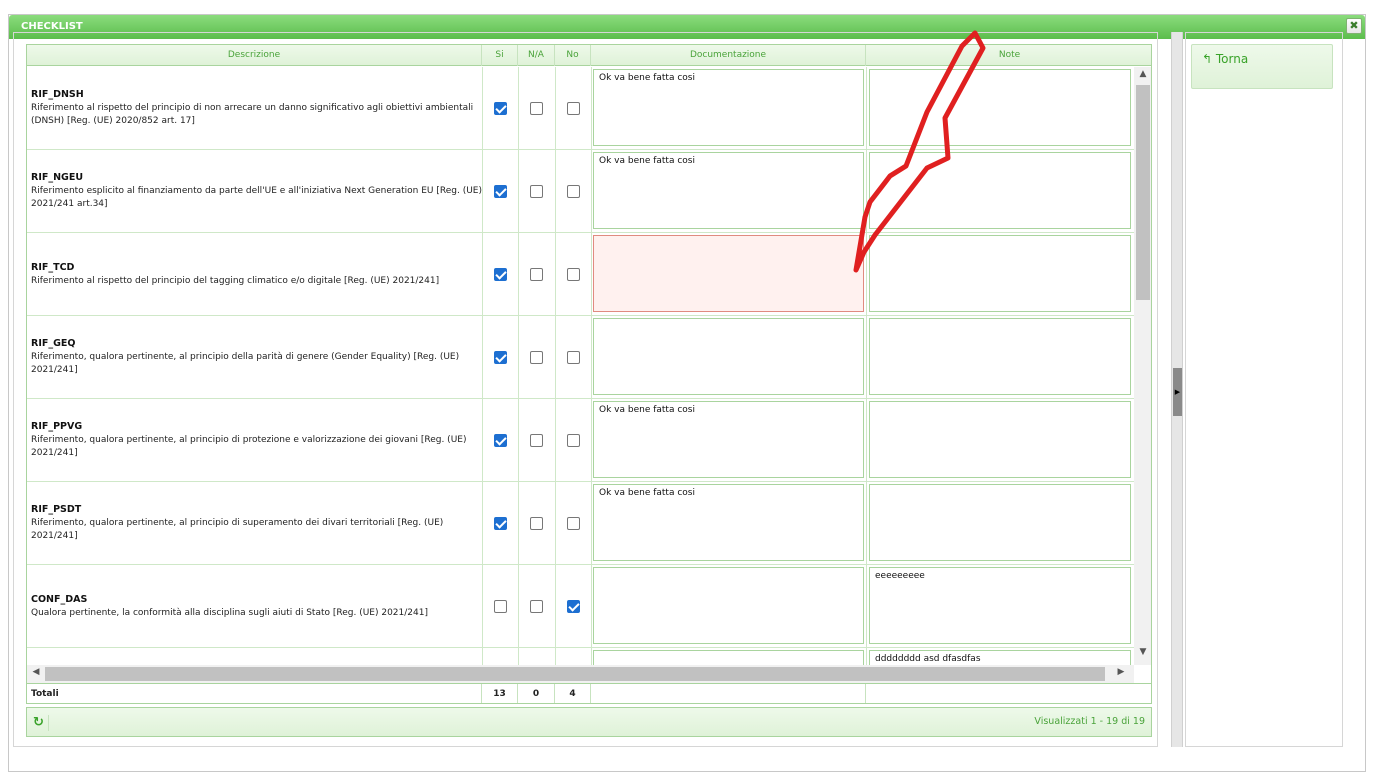  What do you see at coordinates (53, 343) in the screenshot?
I see `row-code: RIF_GEQ` at bounding box center [53, 343].